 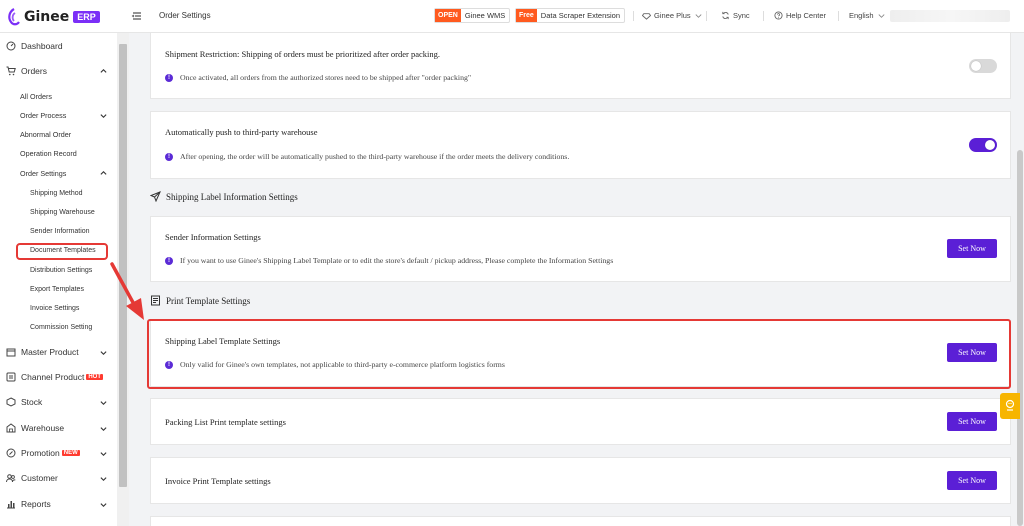 What do you see at coordinates (34, 71) in the screenshot?
I see `sidebar-label: Orders` at bounding box center [34, 71].